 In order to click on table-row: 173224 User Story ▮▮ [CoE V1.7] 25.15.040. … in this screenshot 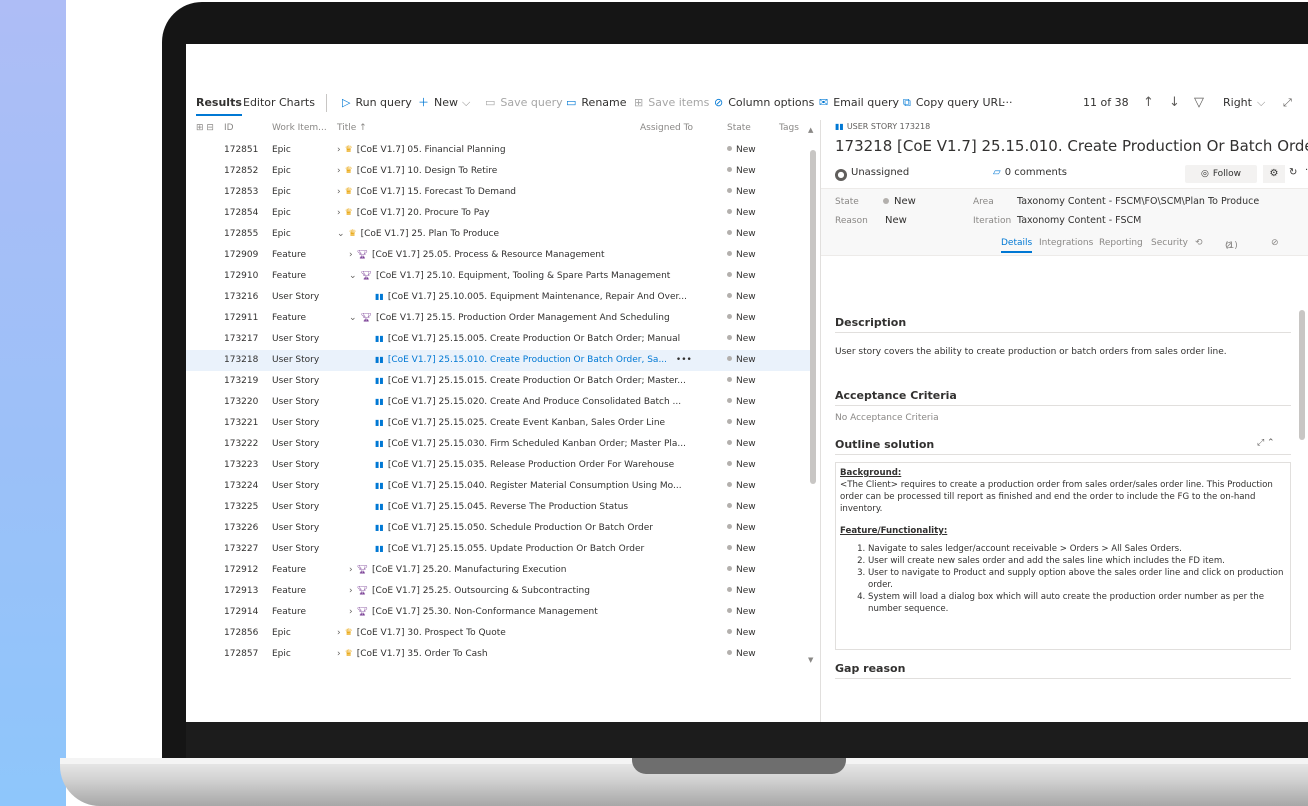, I will do `click(500, 486)`.